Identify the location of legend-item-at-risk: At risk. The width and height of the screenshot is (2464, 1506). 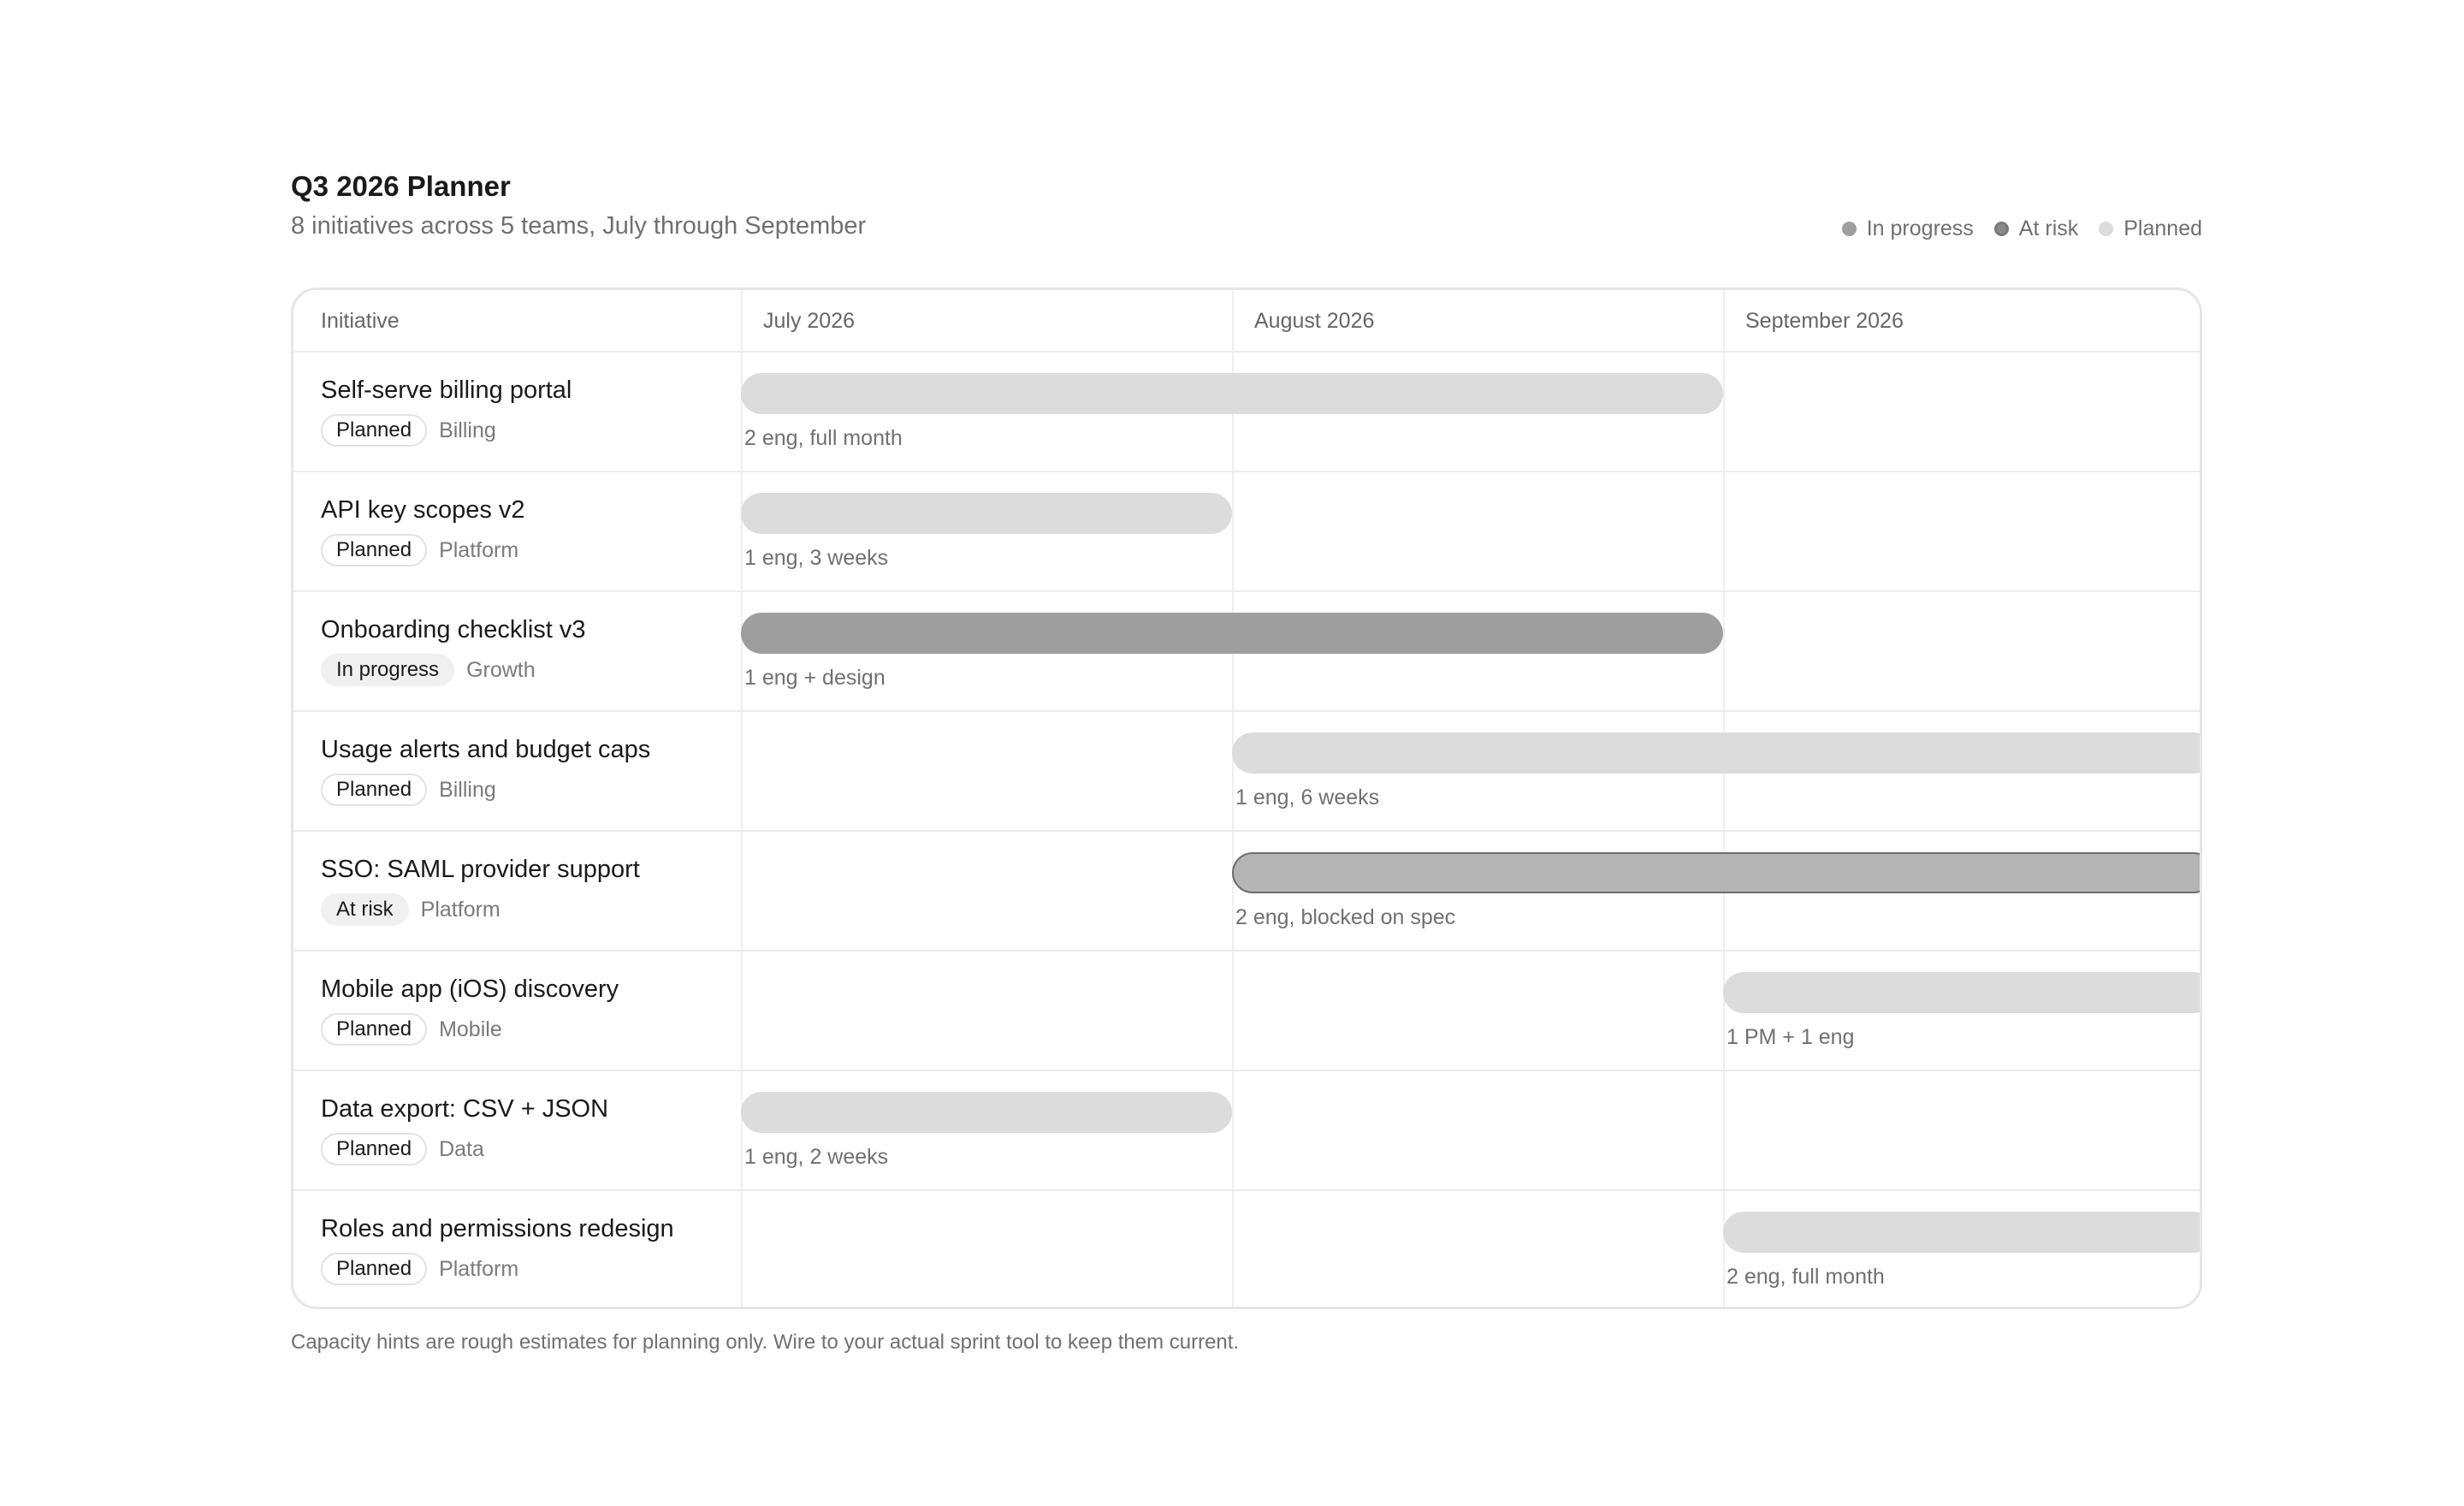
(2036, 229).